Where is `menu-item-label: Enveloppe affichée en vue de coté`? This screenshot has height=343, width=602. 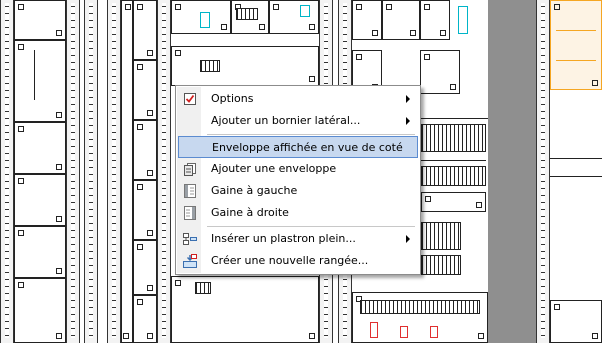
menu-item-label: Enveloppe affichée en vue de coté is located at coordinates (307, 147).